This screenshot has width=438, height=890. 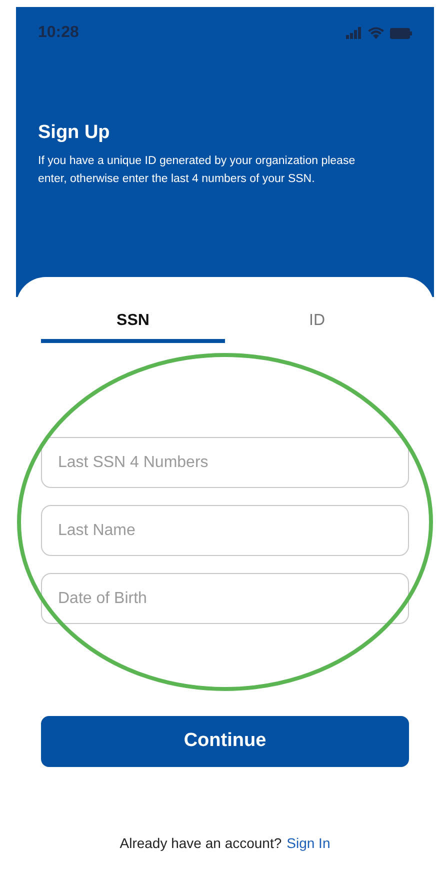 I want to click on continue-button: Continue, so click(x=225, y=741).